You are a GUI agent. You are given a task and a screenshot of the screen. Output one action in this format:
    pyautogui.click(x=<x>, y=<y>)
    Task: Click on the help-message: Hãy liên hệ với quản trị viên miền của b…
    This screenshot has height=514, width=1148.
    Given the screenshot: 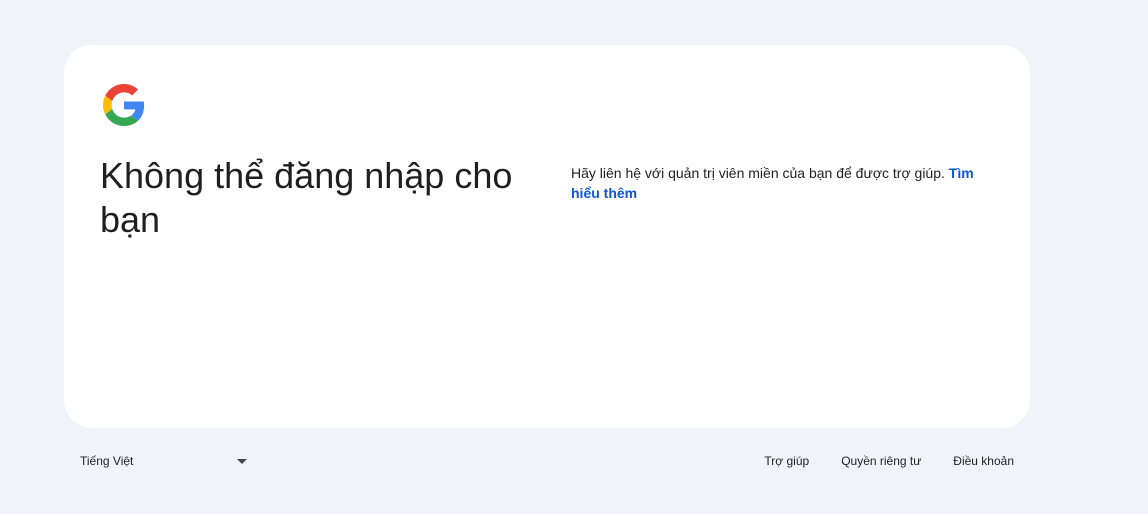 What is the action you would take?
    pyautogui.click(x=781, y=183)
    